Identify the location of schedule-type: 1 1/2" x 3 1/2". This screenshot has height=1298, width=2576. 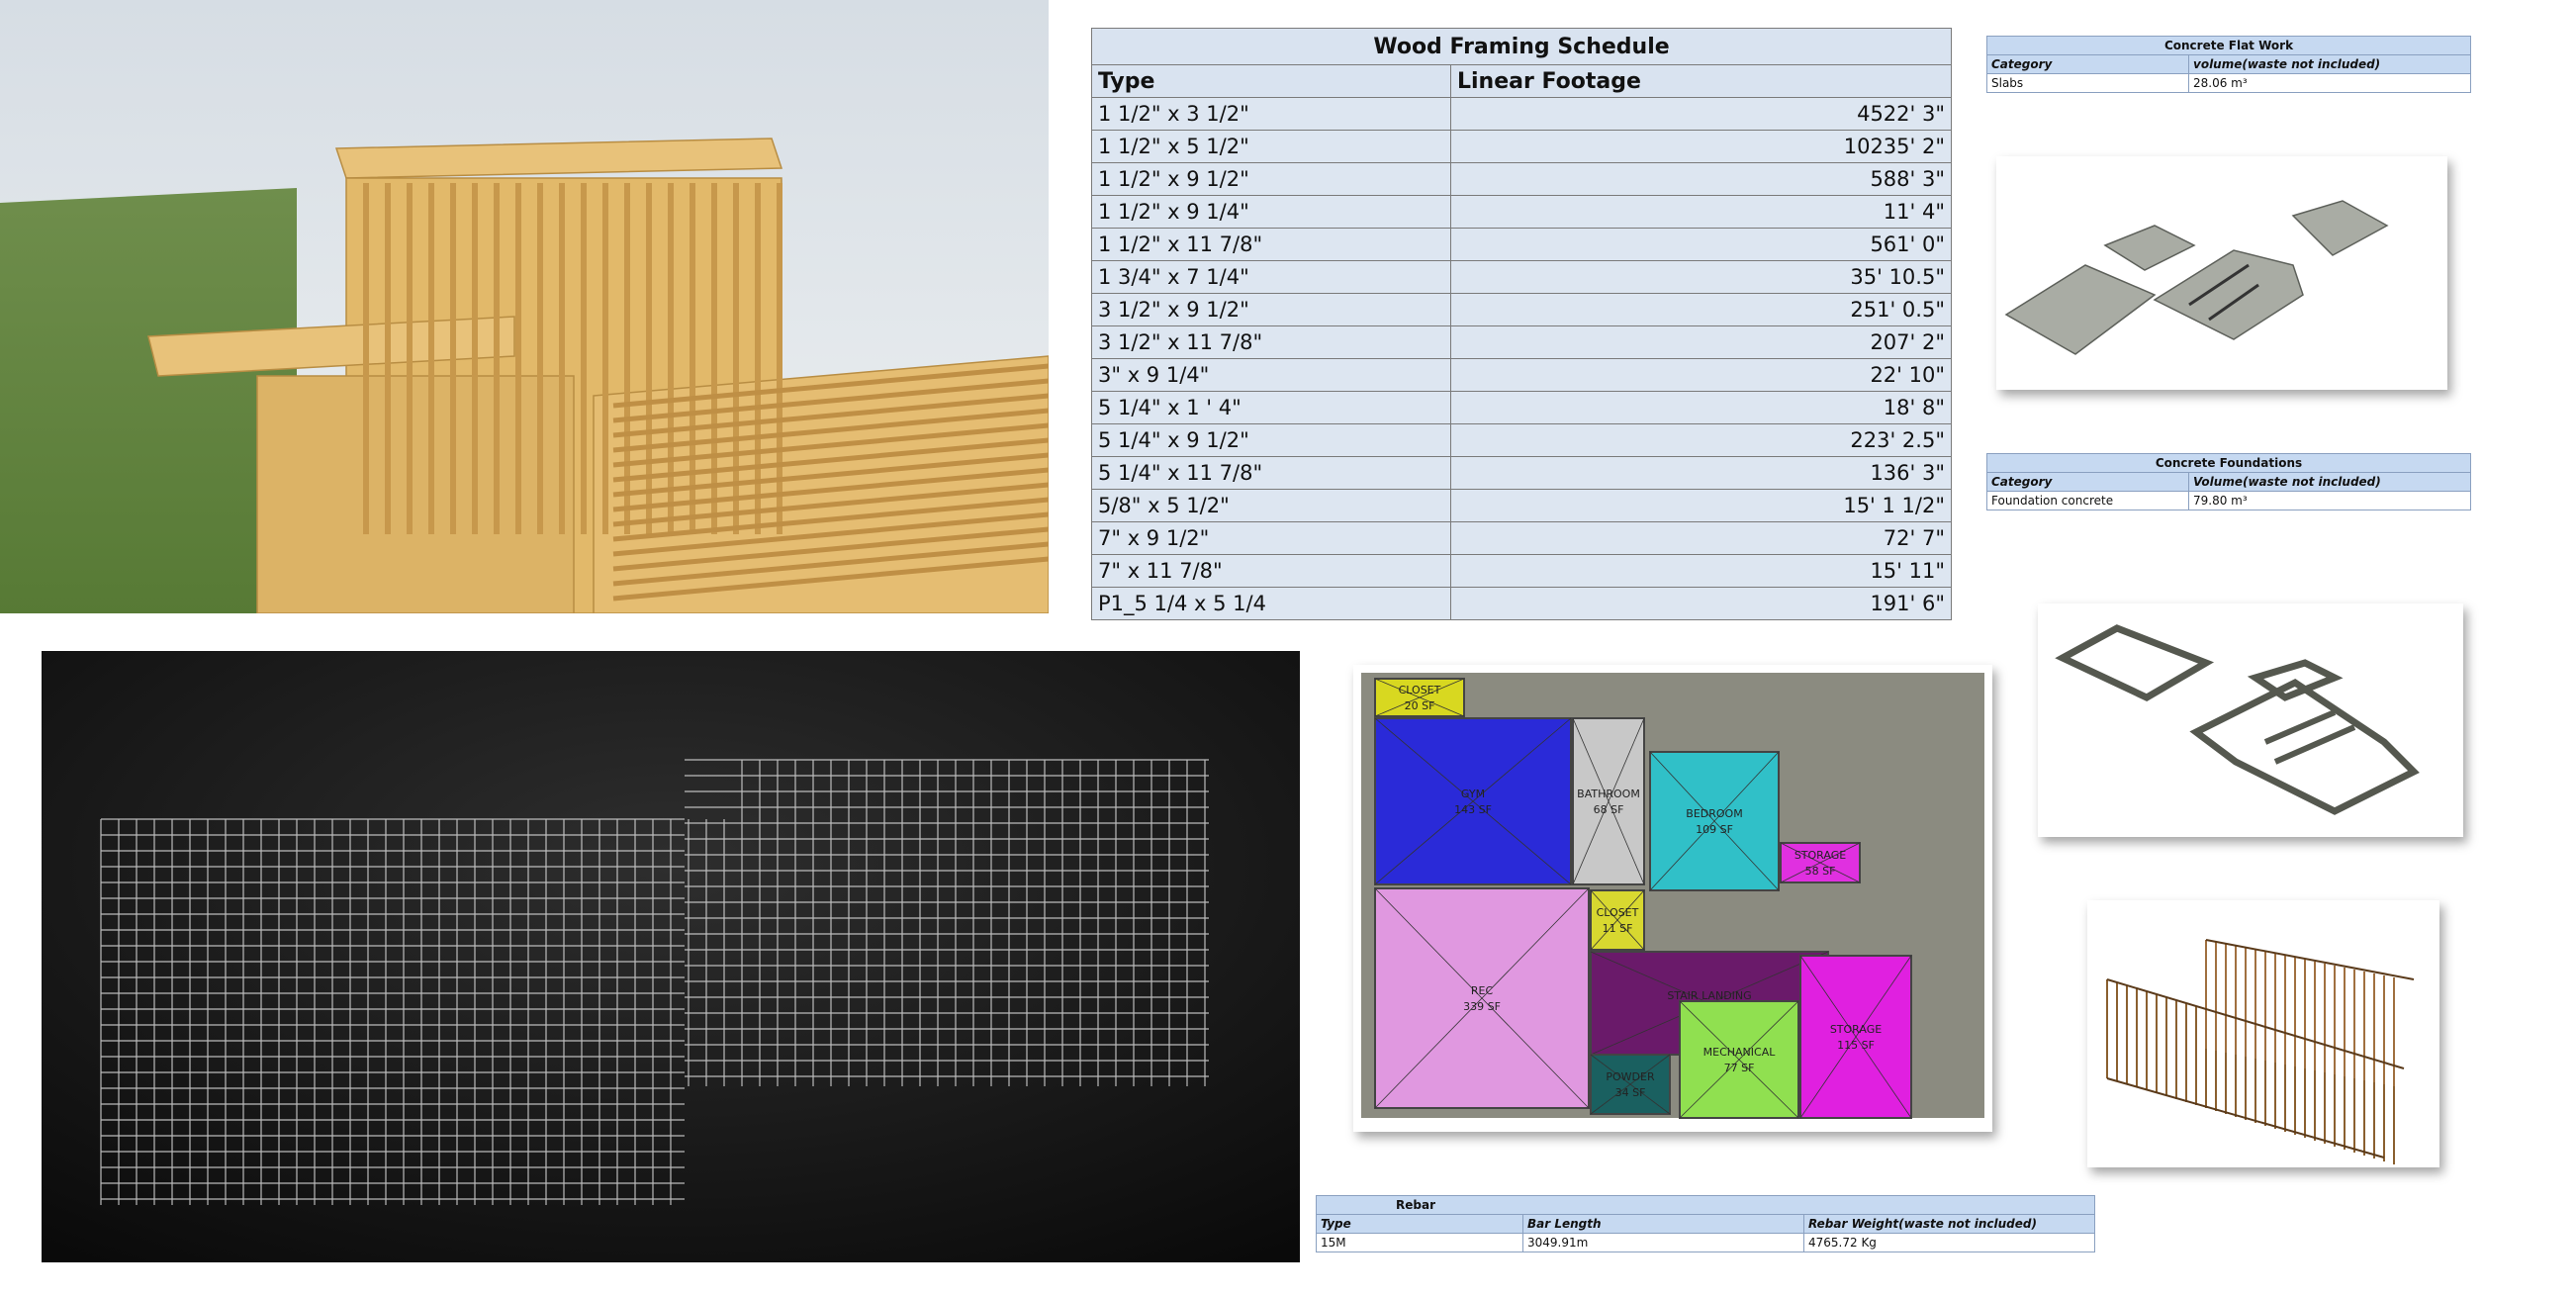
(1271, 114).